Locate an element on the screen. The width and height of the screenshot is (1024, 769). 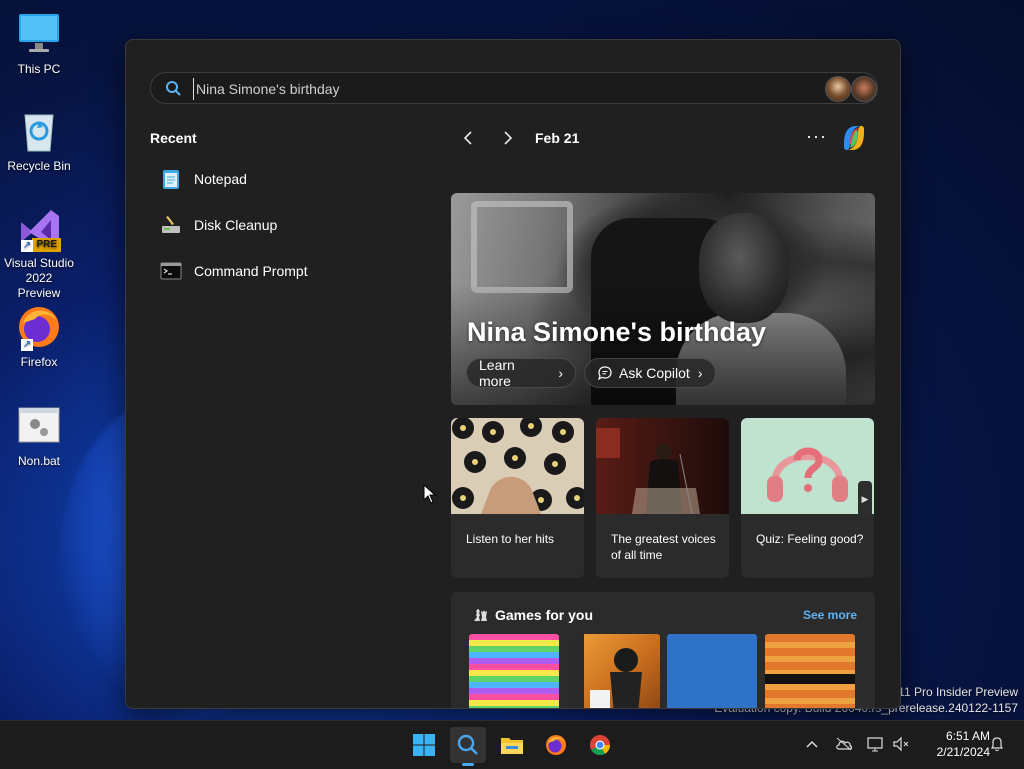
folder-icon is located at coordinates (512, 746).